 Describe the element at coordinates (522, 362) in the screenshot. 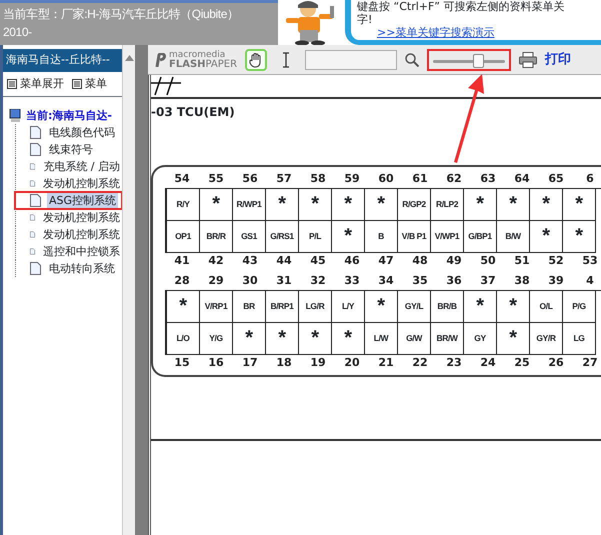

I see `pin-number: 25` at that location.